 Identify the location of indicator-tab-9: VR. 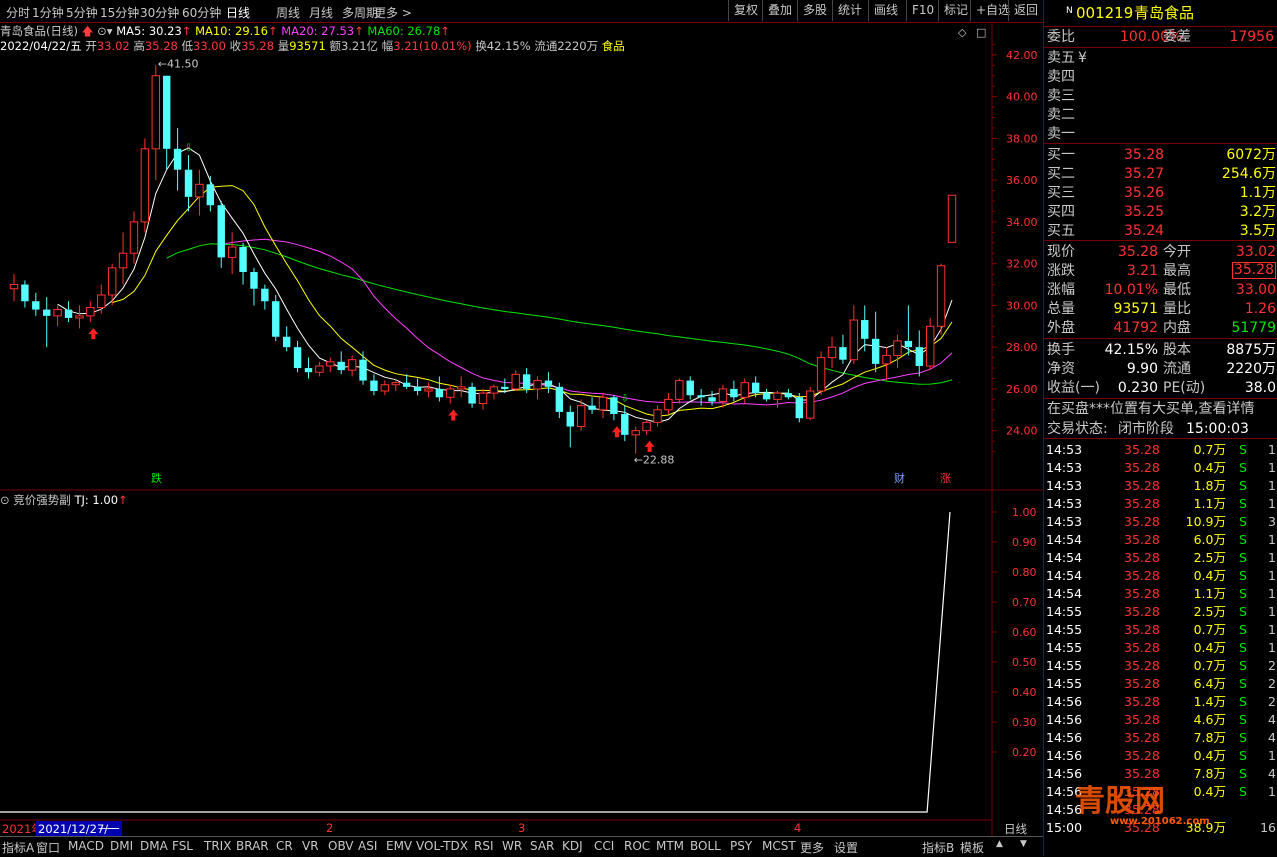
(310, 846).